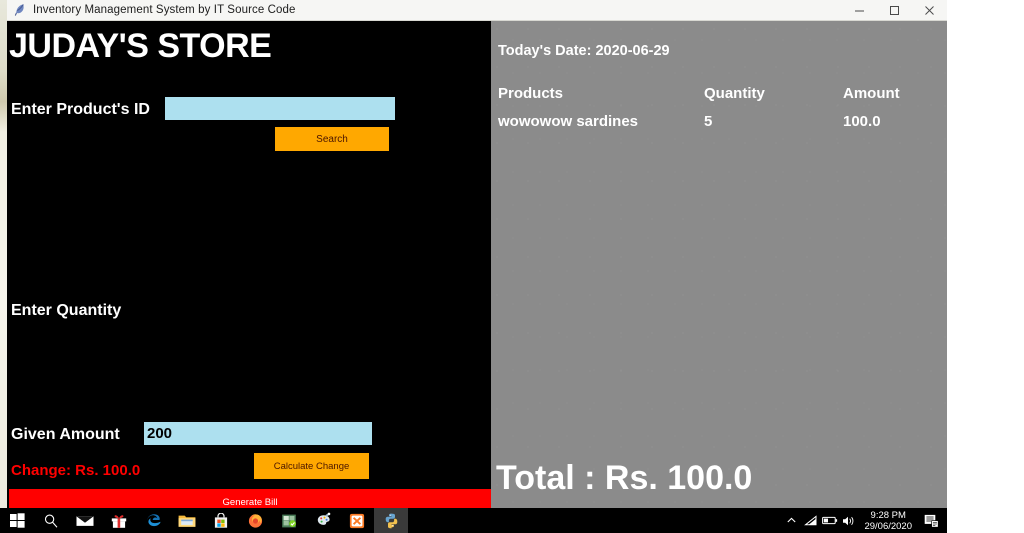 The image size is (1024, 533). Describe the element at coordinates (848, 520) in the screenshot. I see `volume-icon` at that location.